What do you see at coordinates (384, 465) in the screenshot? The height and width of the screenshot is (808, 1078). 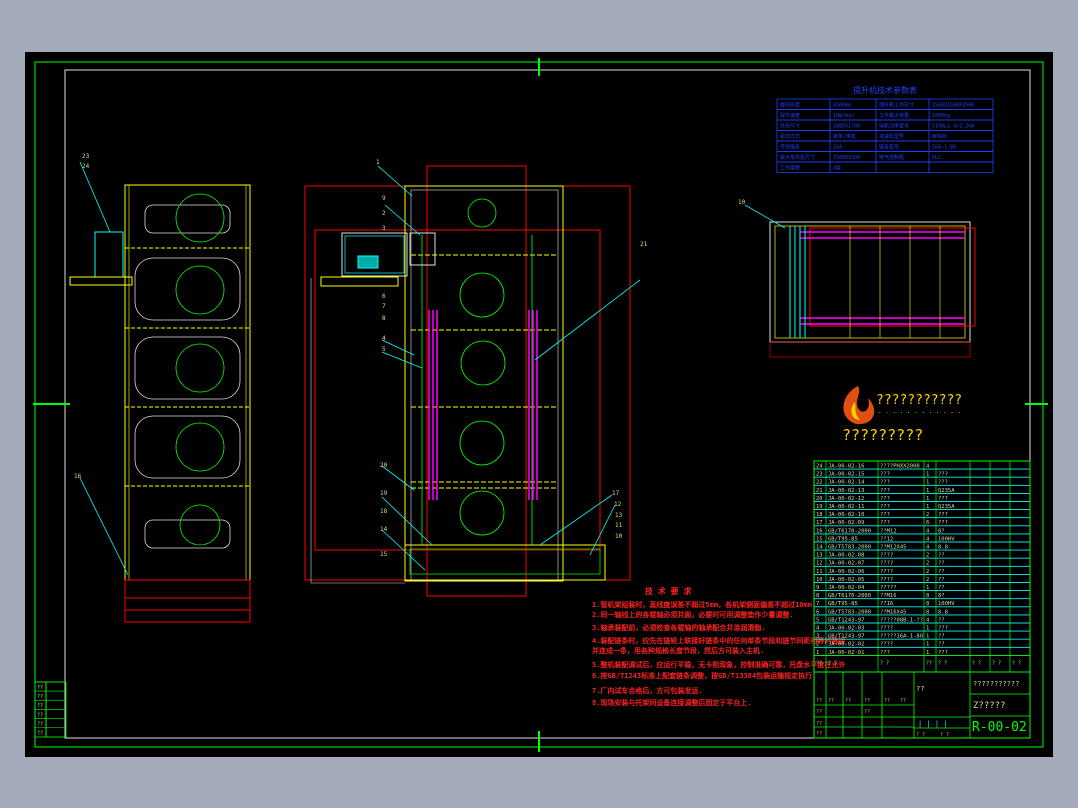 I see `svg-text: 20` at bounding box center [384, 465].